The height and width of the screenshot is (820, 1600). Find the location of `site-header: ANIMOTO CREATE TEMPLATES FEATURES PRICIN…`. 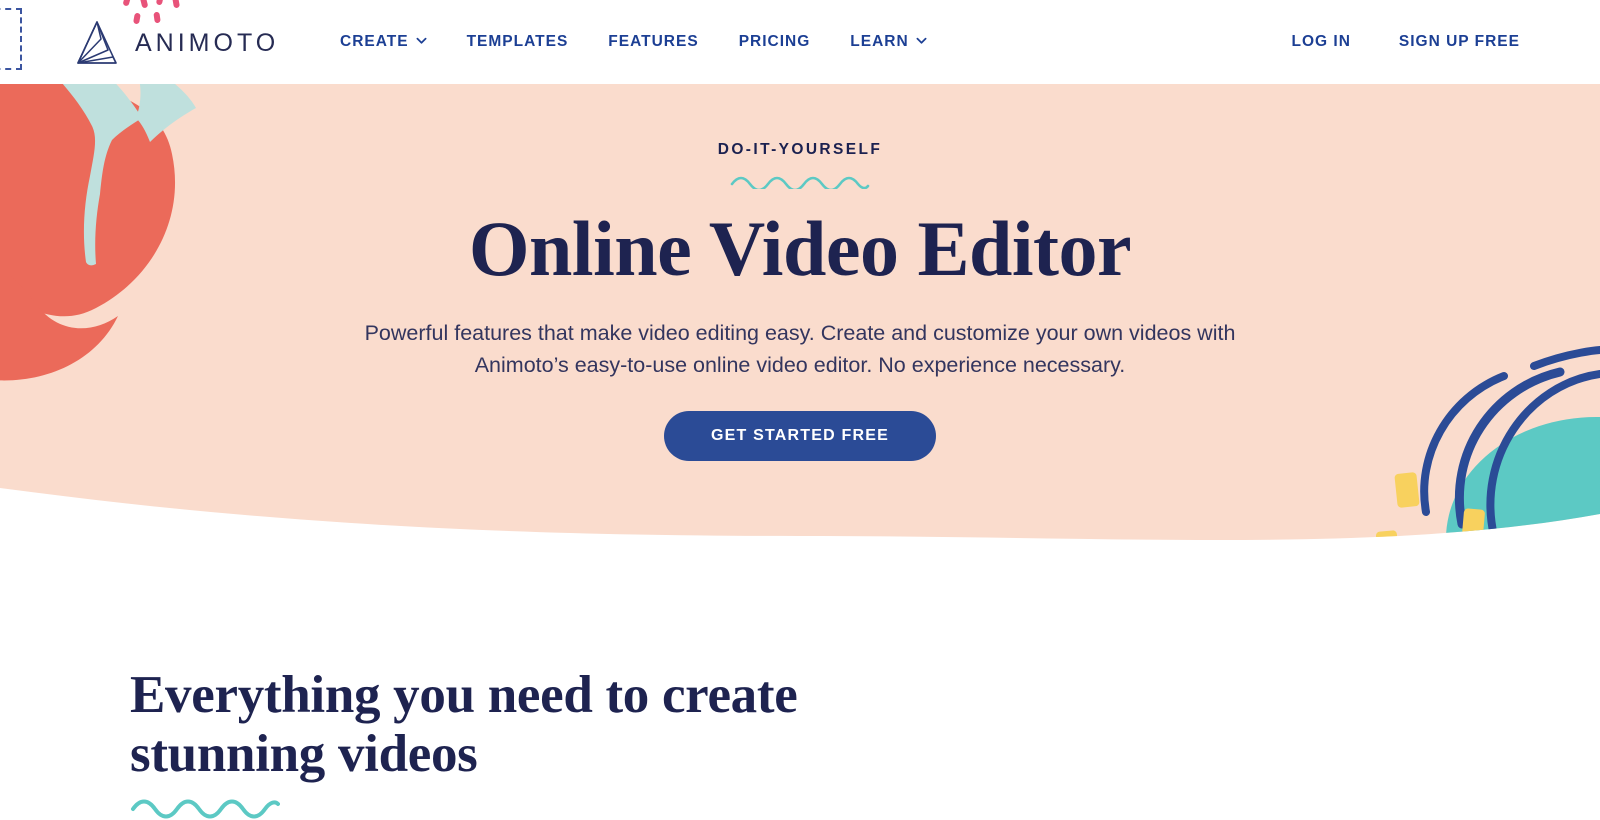

site-header: ANIMOTO CREATE TEMPLATES FEATURES PRICIN… is located at coordinates (800, 42).